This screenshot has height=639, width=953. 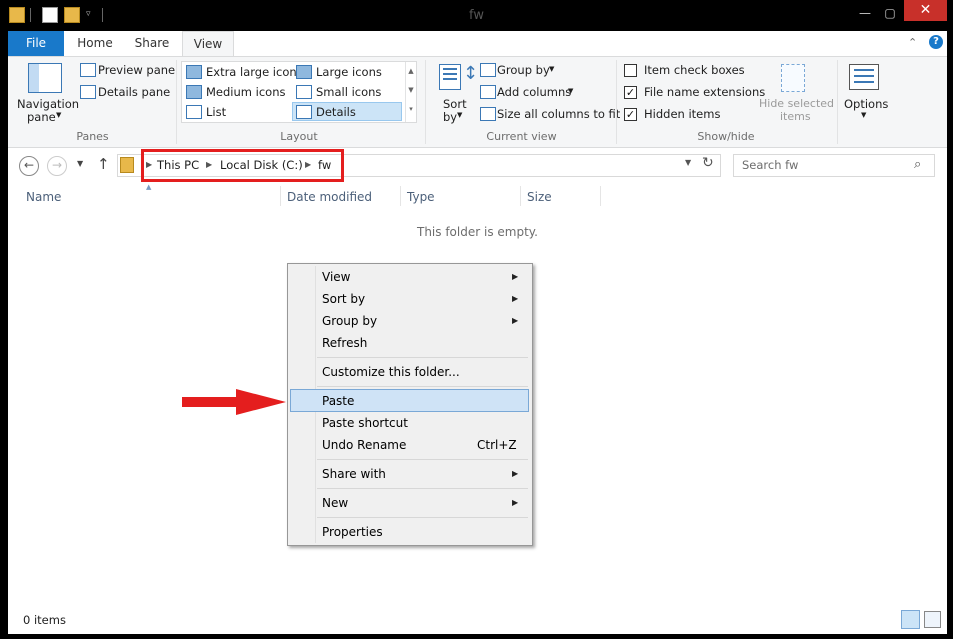 I want to click on large-icons-icon, so click(x=304, y=72).